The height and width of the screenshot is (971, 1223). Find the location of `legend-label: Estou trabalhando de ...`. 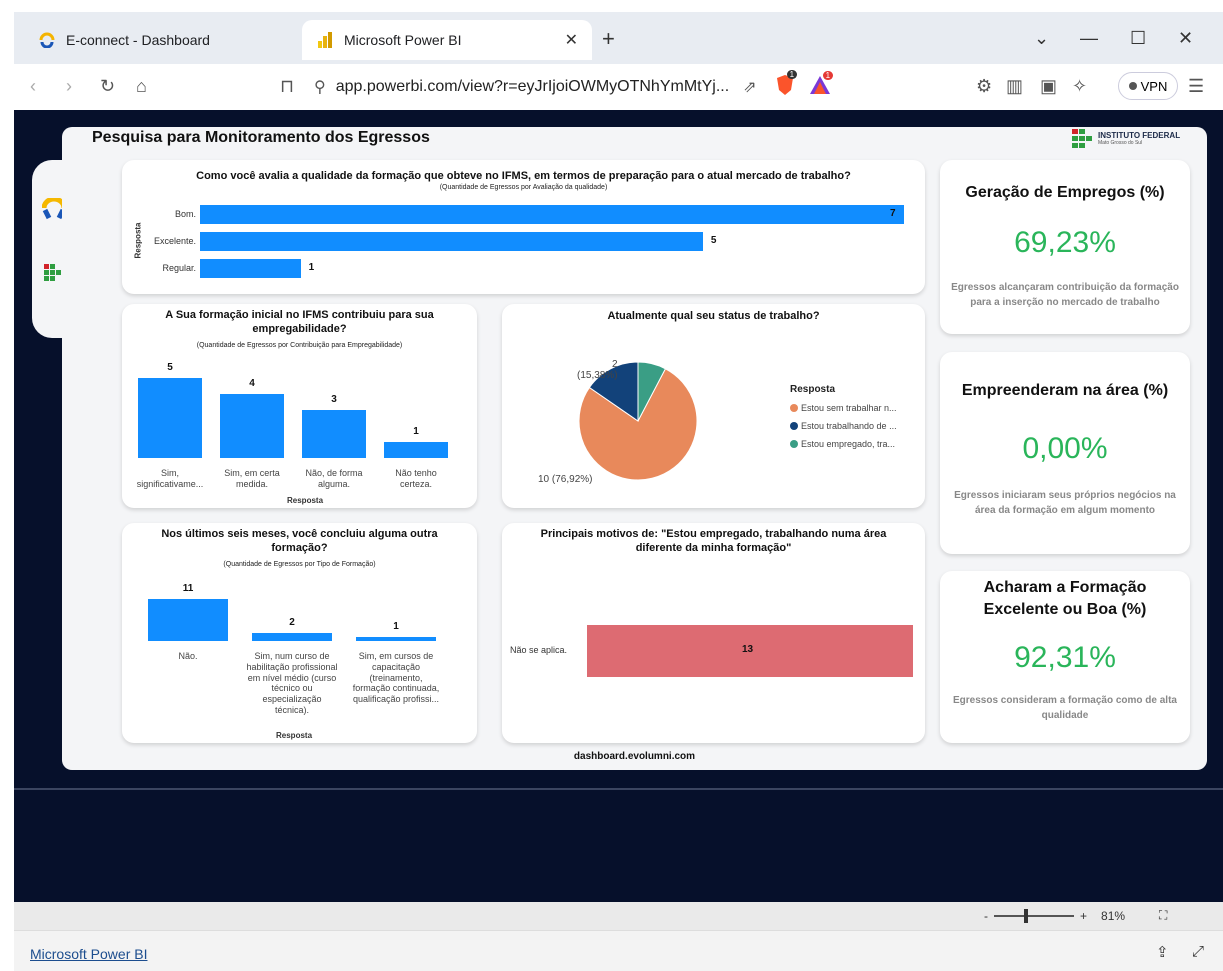

legend-label: Estou trabalhando de ... is located at coordinates (849, 426).